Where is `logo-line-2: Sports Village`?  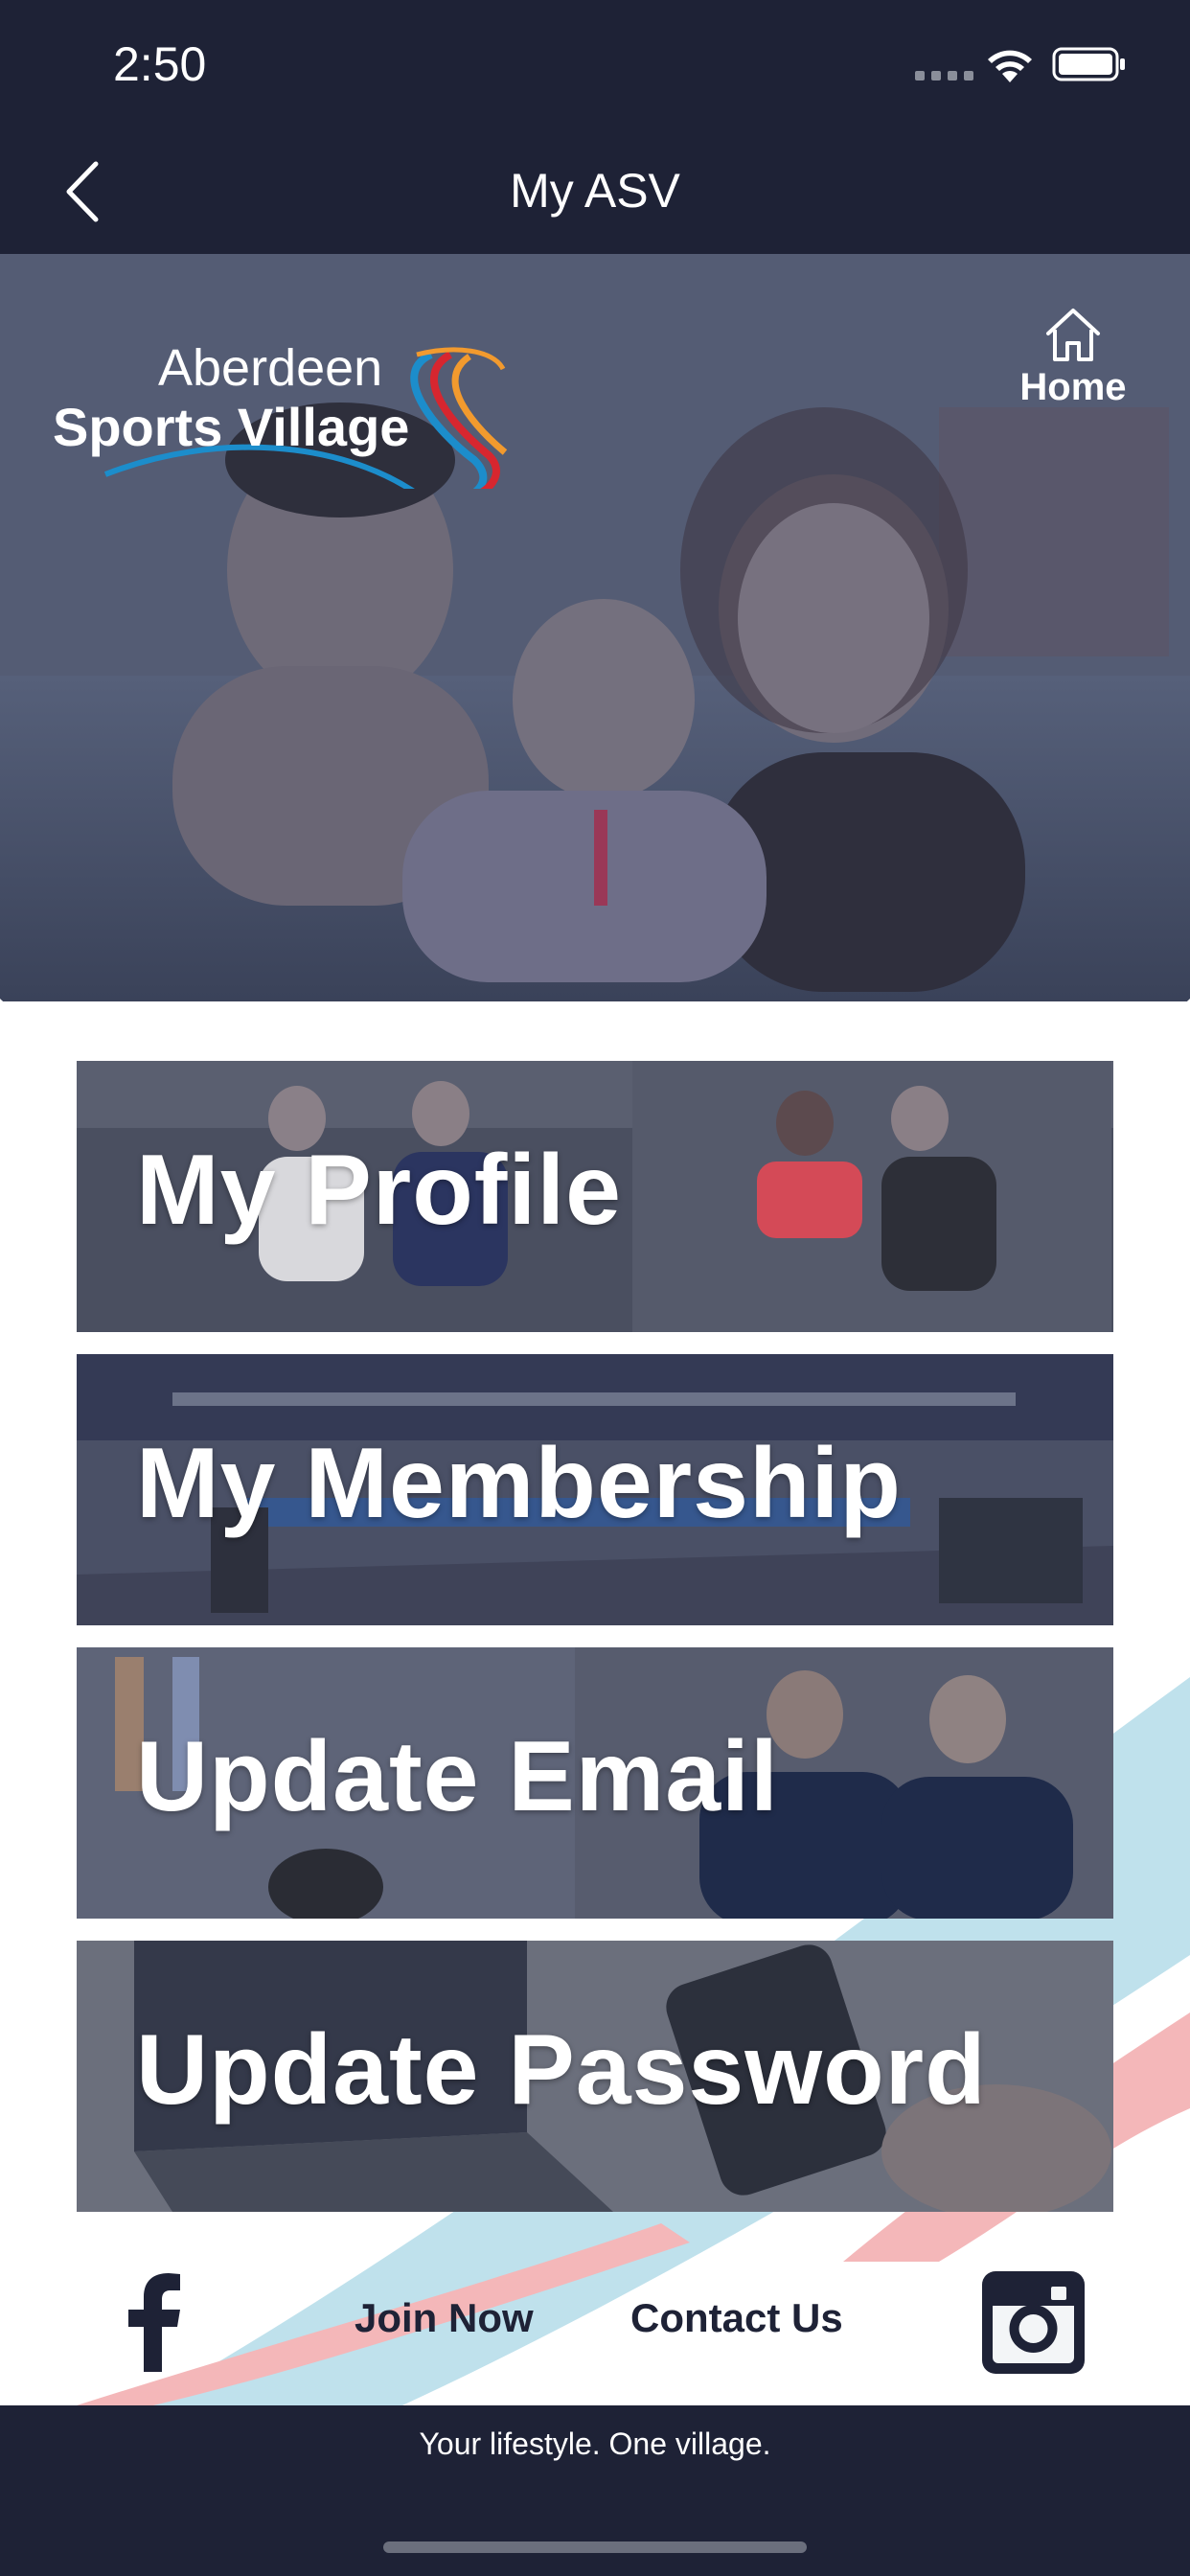
logo-line-2: Sports Village is located at coordinates (232, 427).